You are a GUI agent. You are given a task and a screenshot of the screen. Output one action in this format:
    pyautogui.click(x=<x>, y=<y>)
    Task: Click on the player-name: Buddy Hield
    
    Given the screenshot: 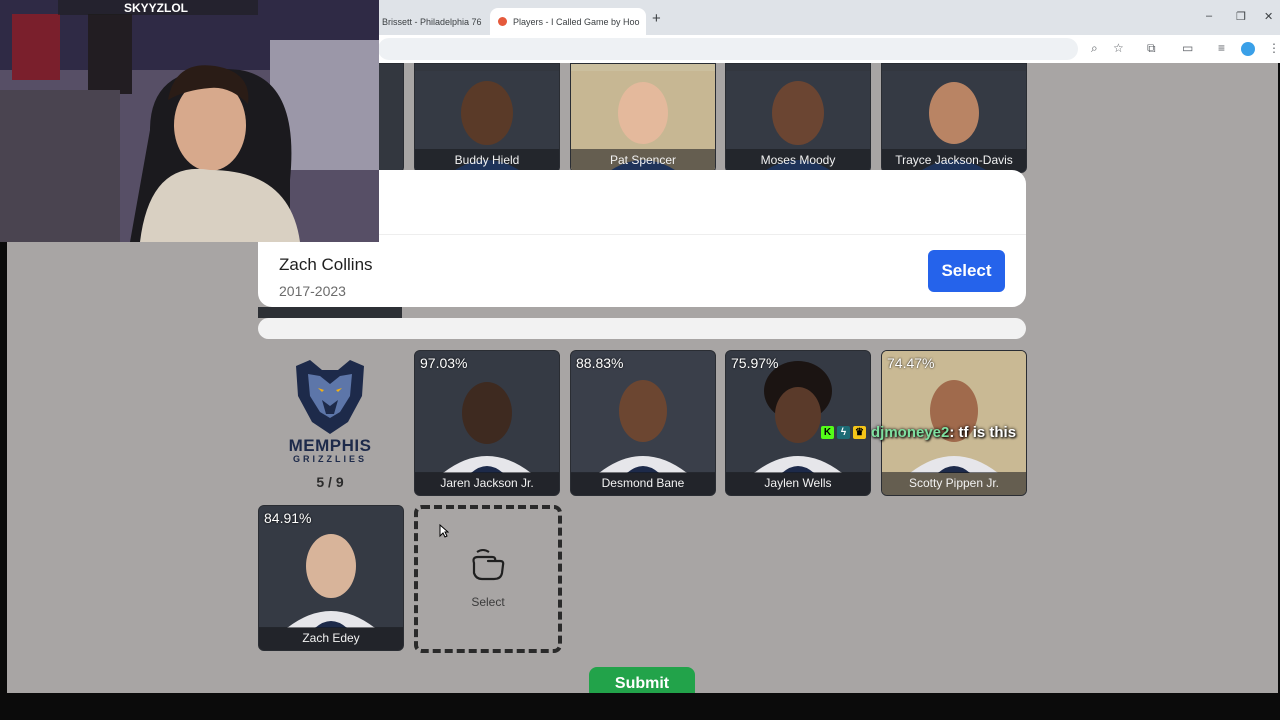 What is the action you would take?
    pyautogui.click(x=487, y=160)
    